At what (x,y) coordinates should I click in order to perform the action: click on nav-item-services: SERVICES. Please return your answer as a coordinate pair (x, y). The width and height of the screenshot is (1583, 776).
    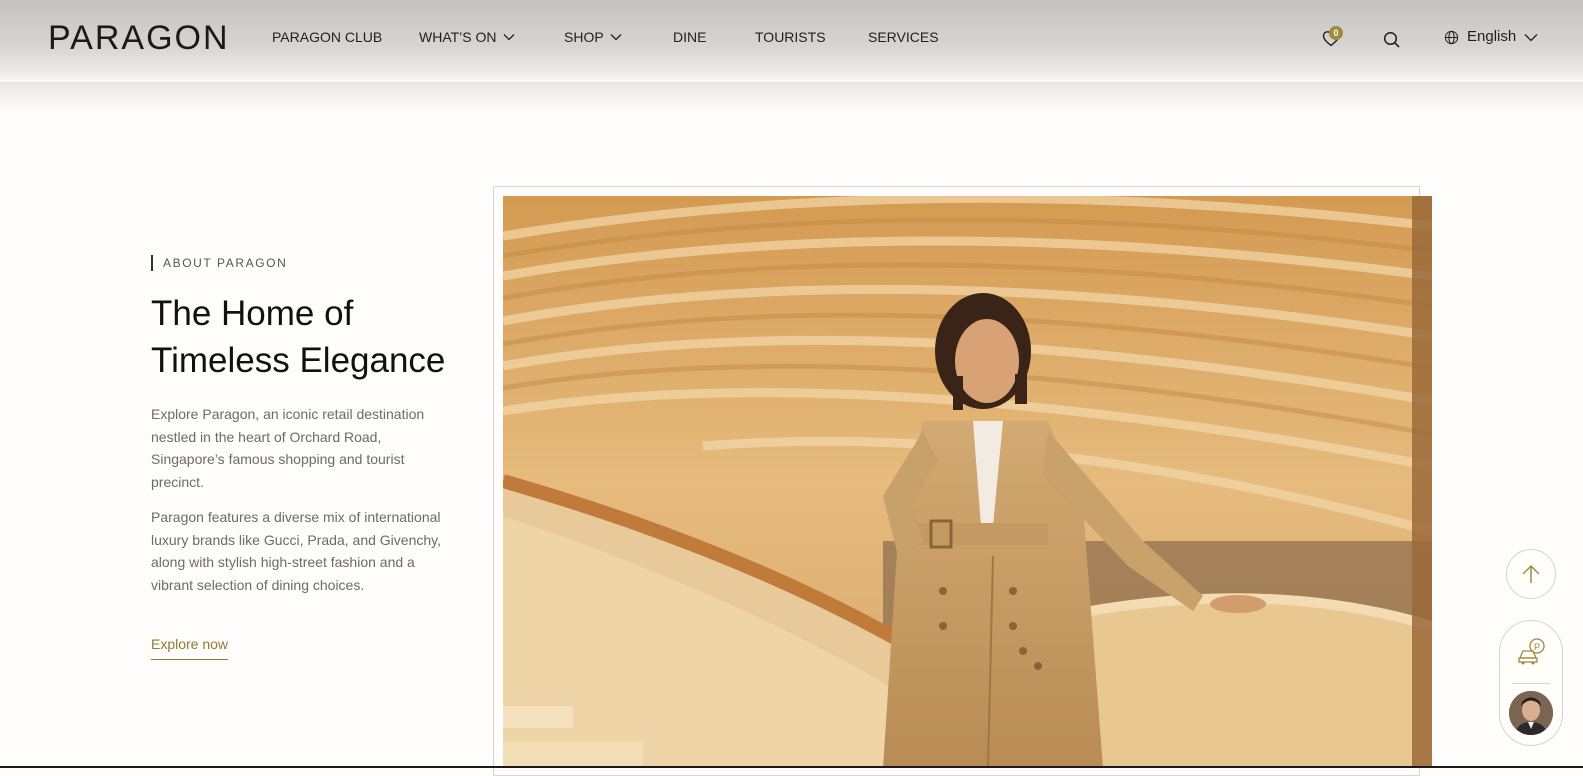
    Looking at the image, I should click on (903, 37).